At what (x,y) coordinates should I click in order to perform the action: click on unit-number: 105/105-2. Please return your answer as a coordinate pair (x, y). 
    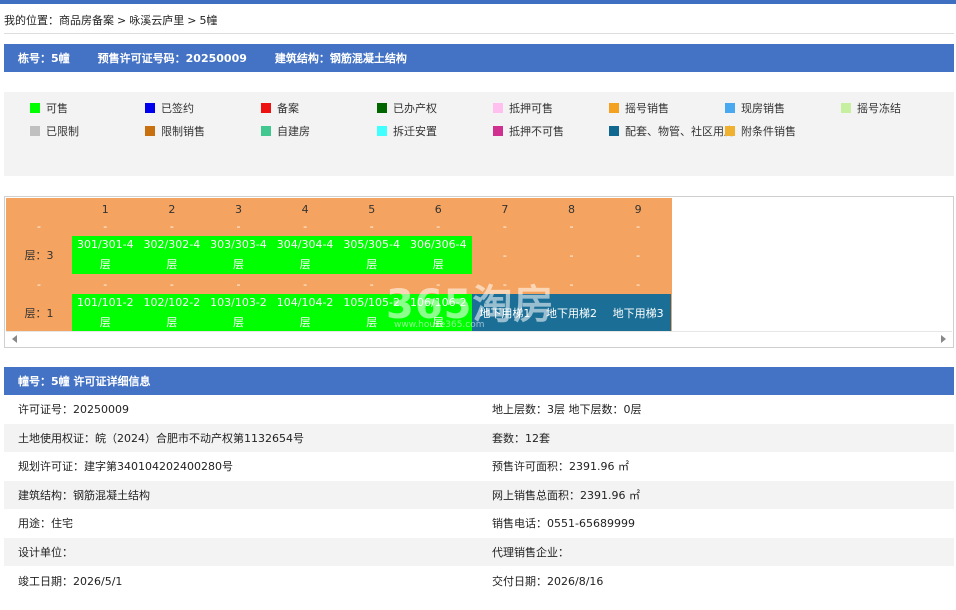
    Looking at the image, I should click on (372, 302).